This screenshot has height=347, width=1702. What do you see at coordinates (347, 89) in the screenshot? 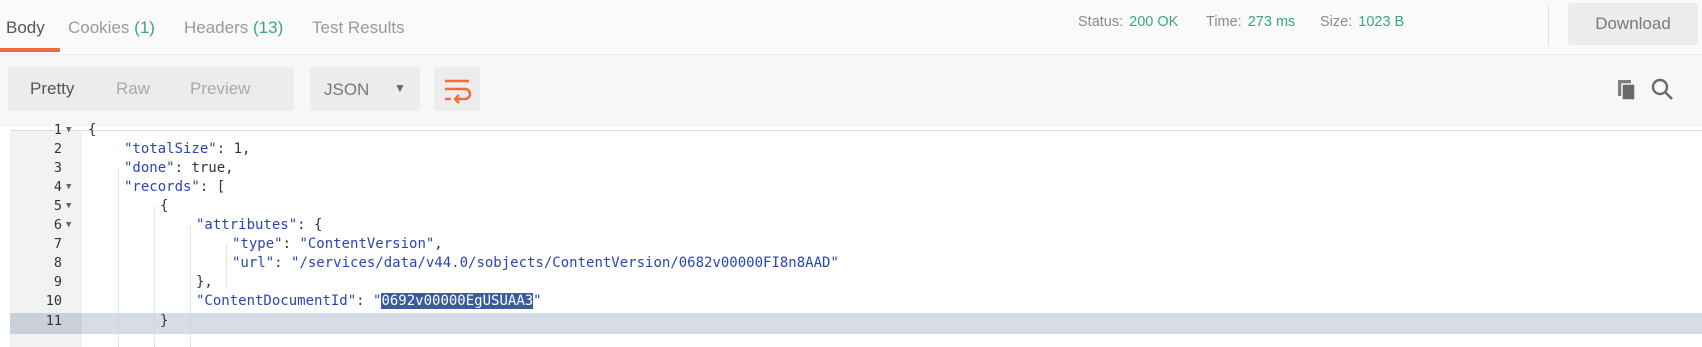
I see `format-select-value: JSON` at bounding box center [347, 89].